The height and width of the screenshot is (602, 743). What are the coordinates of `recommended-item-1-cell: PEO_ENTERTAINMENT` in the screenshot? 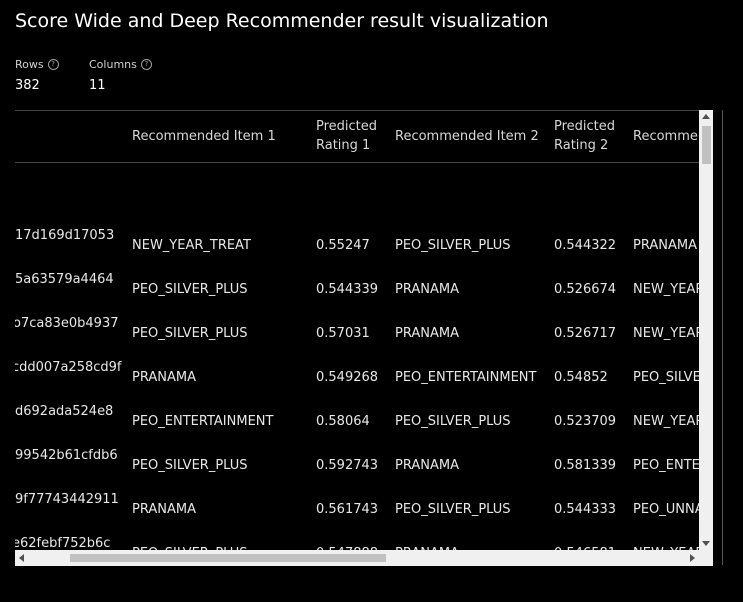 It's located at (203, 421).